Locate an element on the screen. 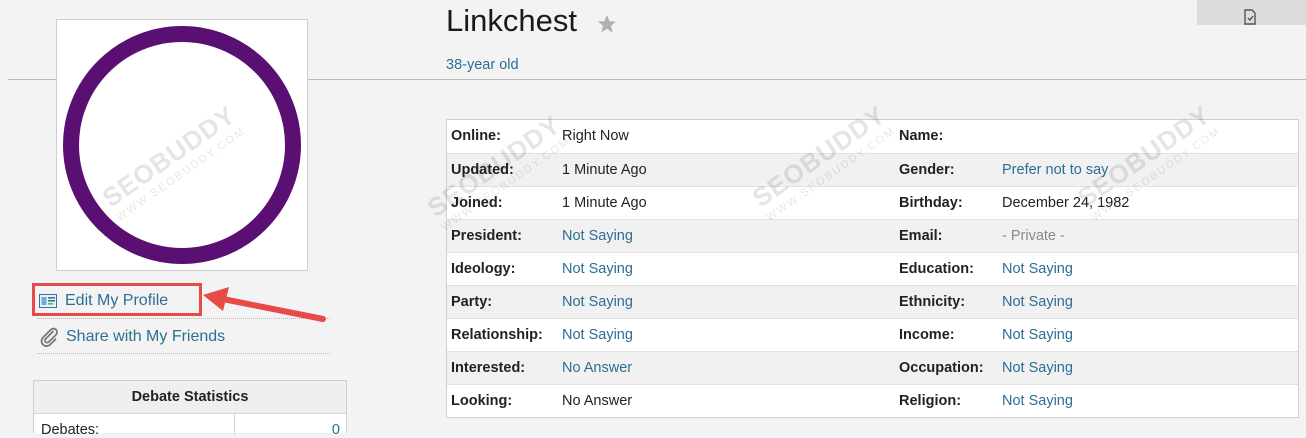  field-label: Gender: is located at coordinates (927, 170).